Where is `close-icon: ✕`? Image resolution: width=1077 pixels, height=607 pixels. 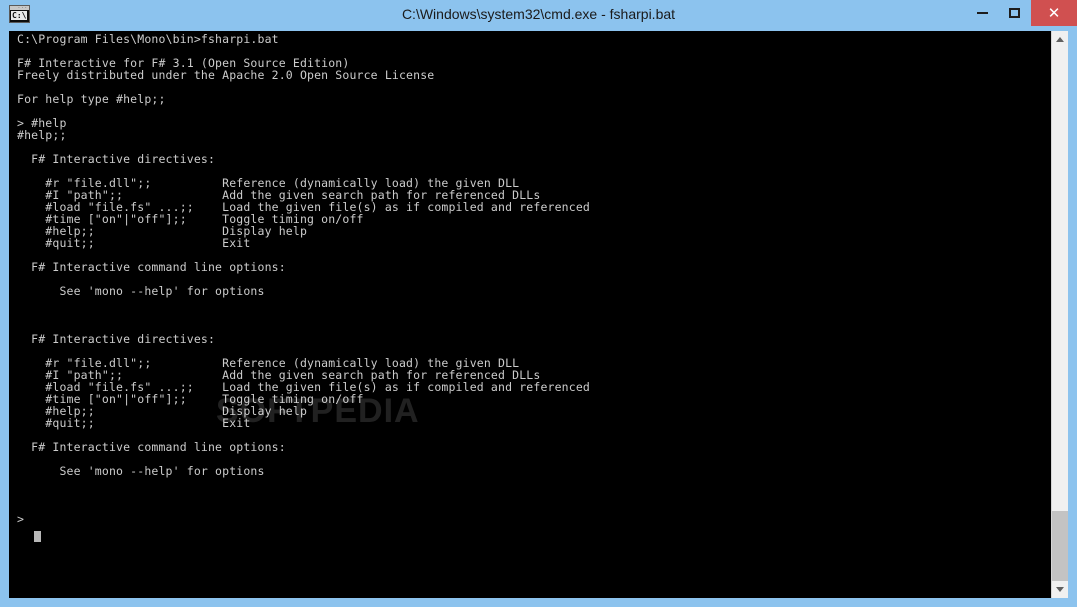
close-icon: ✕ is located at coordinates (1054, 13).